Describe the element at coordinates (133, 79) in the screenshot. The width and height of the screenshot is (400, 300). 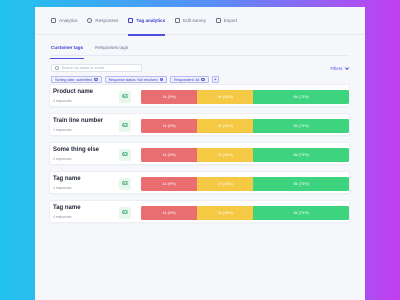
I see `chip-label: Response status: Not resolved` at that location.